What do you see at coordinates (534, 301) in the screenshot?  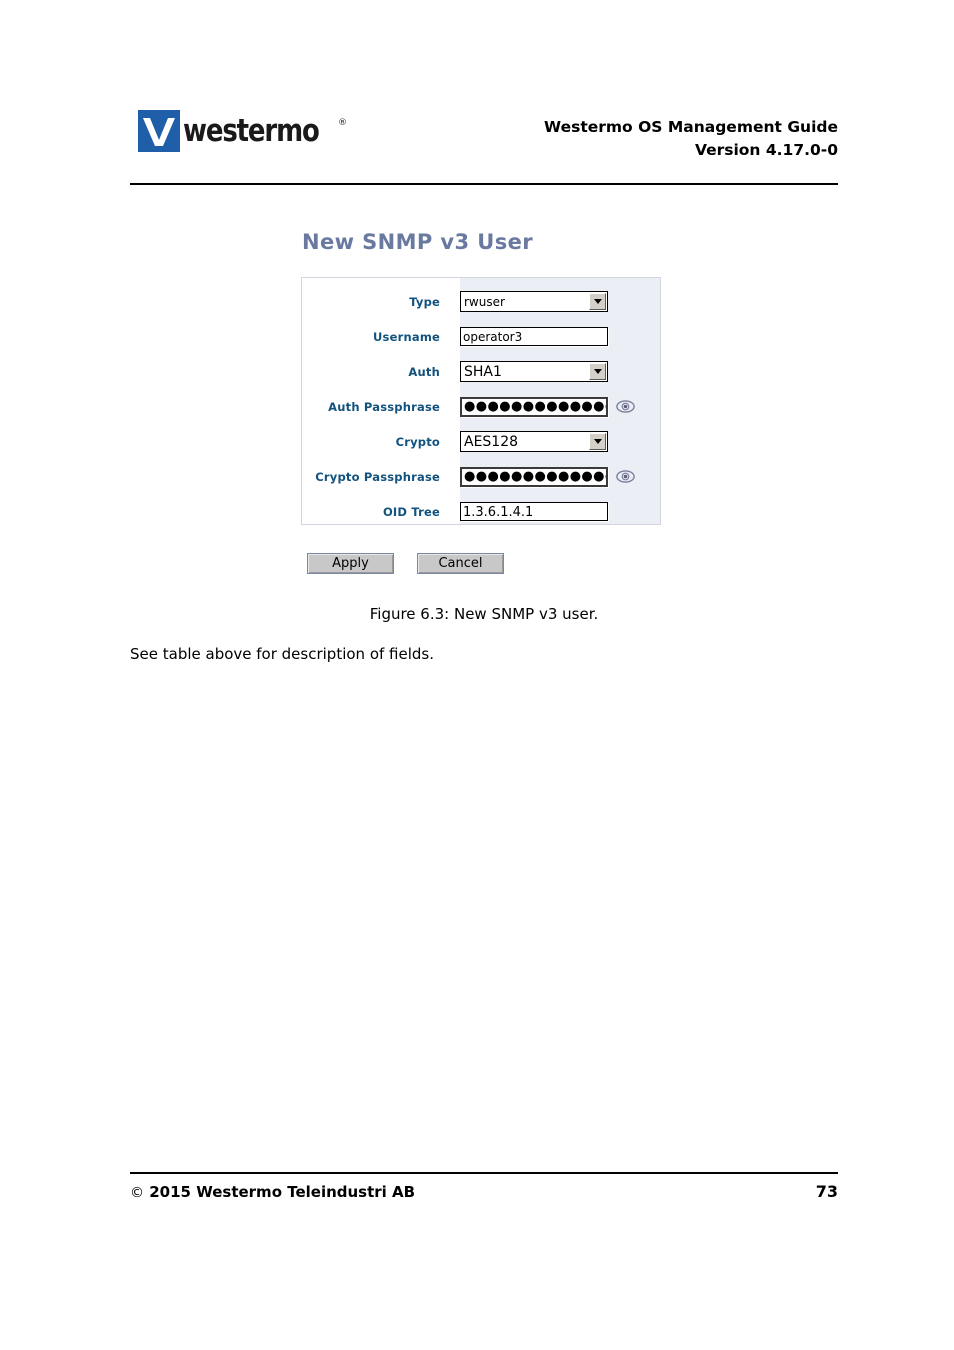 I see `type-select: rwuser` at bounding box center [534, 301].